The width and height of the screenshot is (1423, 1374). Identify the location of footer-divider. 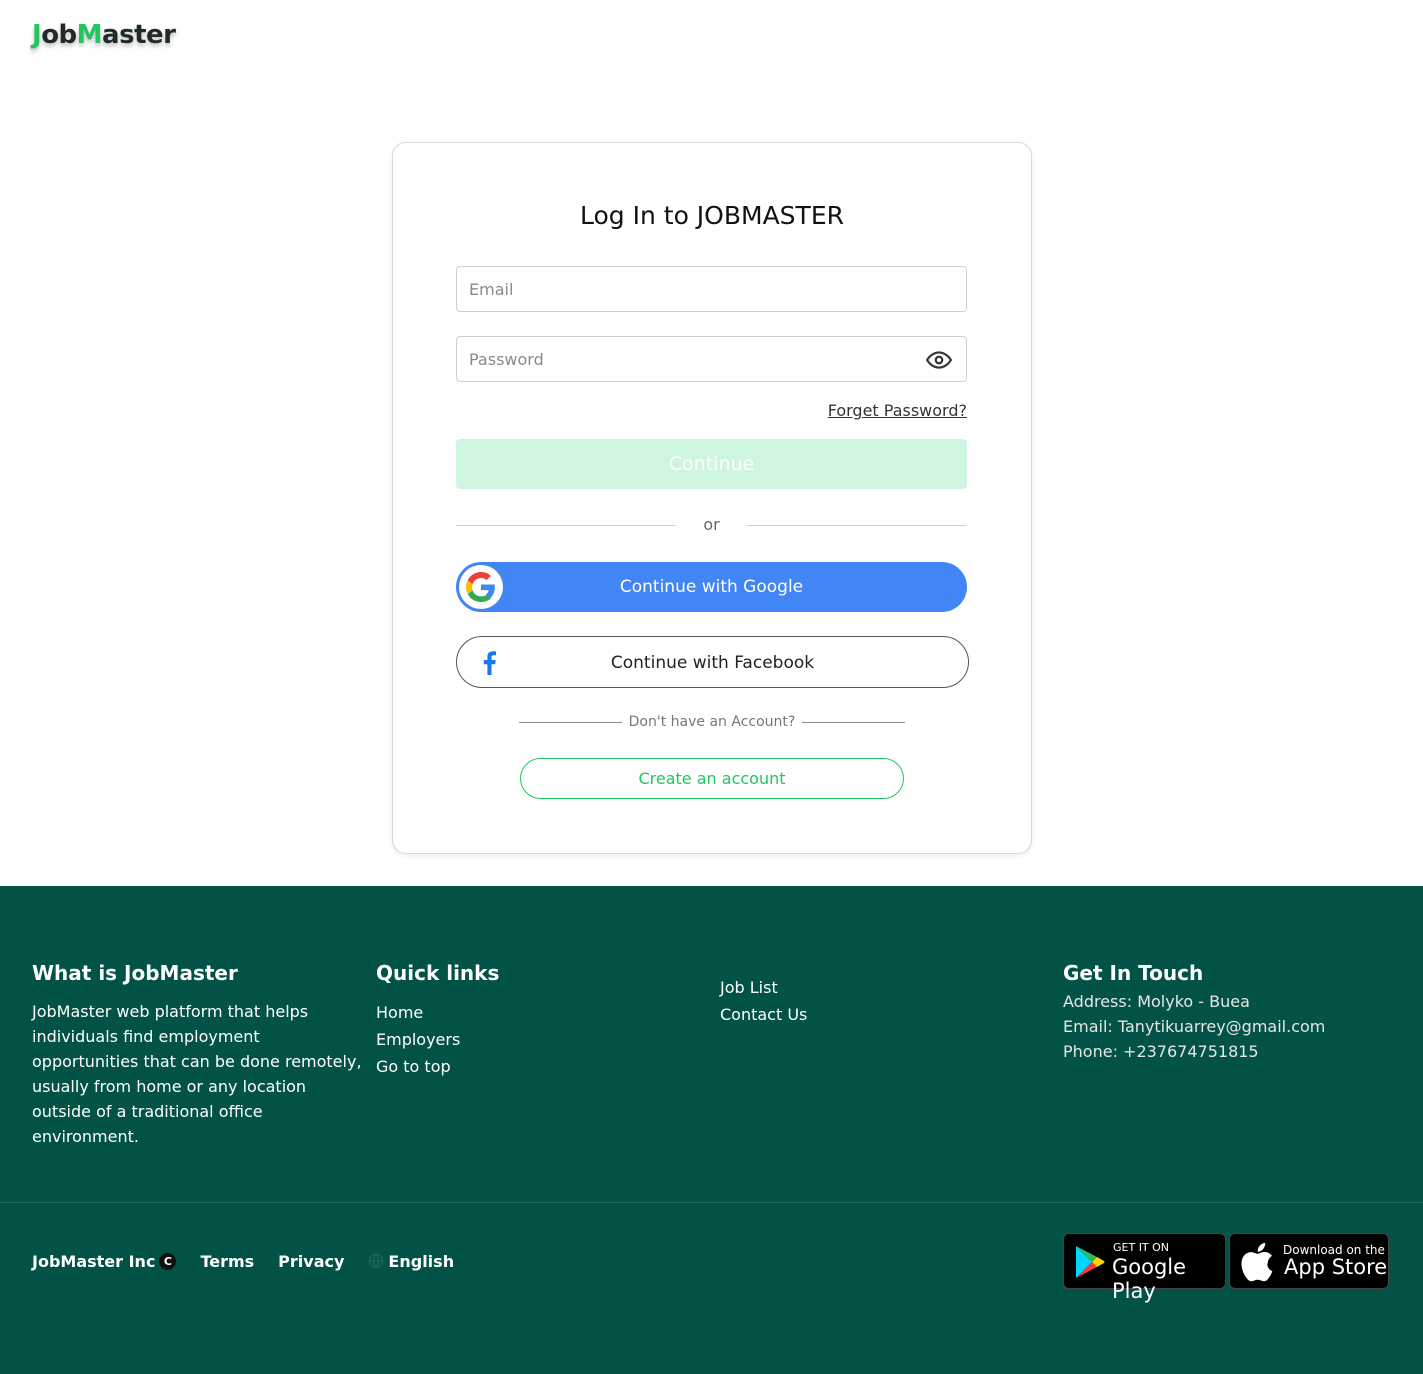
(711, 1202).